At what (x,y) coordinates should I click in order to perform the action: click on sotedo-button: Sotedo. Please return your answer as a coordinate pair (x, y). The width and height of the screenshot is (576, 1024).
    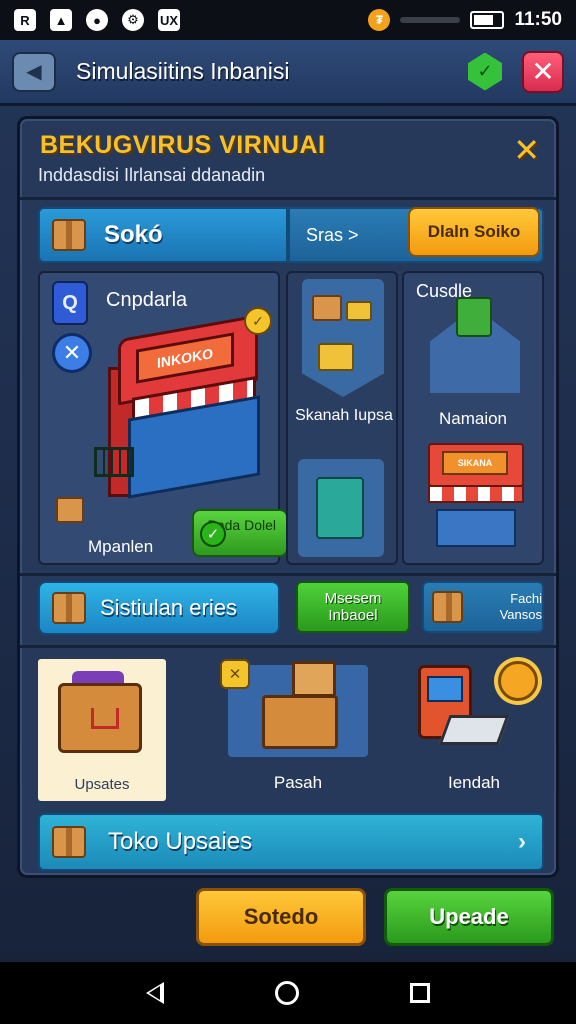
    Looking at the image, I should click on (281, 917).